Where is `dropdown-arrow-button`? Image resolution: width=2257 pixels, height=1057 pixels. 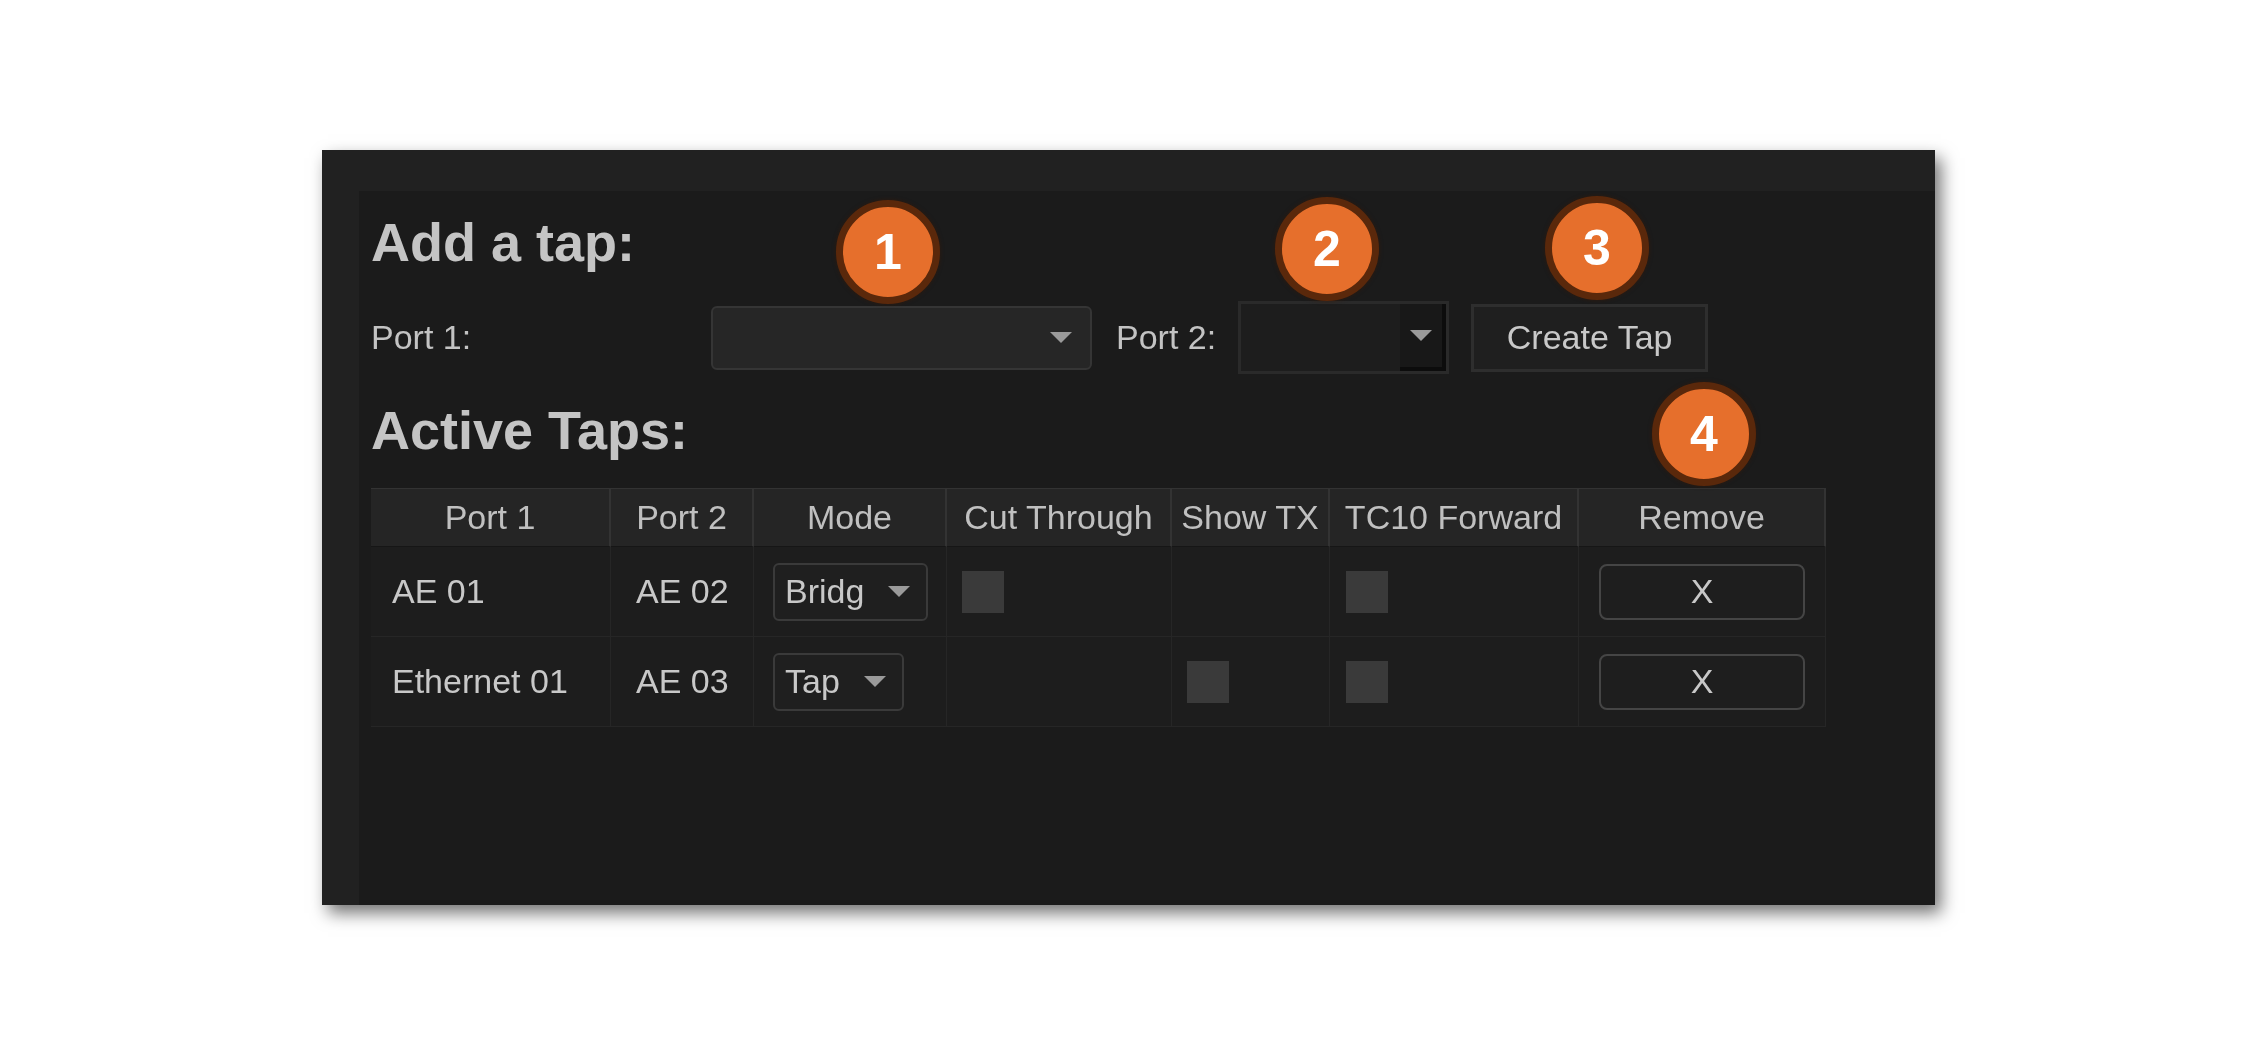
dropdown-arrow-button is located at coordinates (1423, 337).